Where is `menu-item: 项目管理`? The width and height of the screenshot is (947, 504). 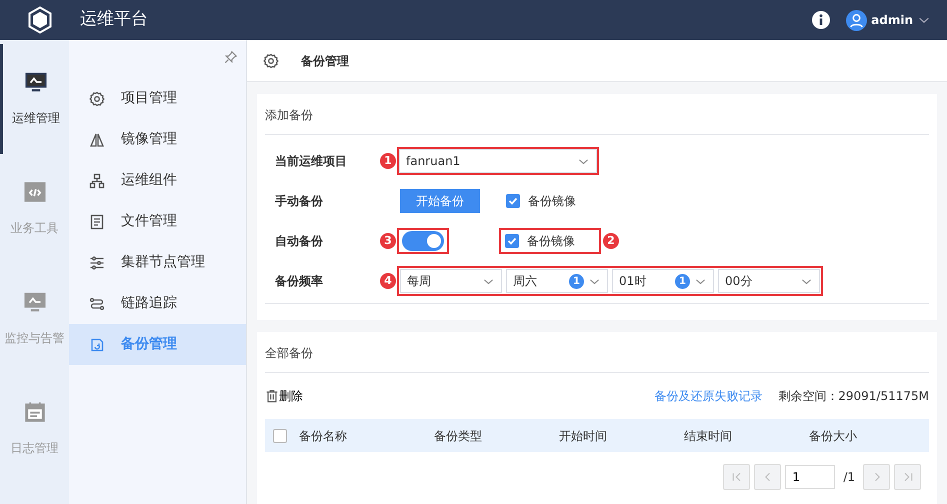 menu-item: 项目管理 is located at coordinates (157, 98).